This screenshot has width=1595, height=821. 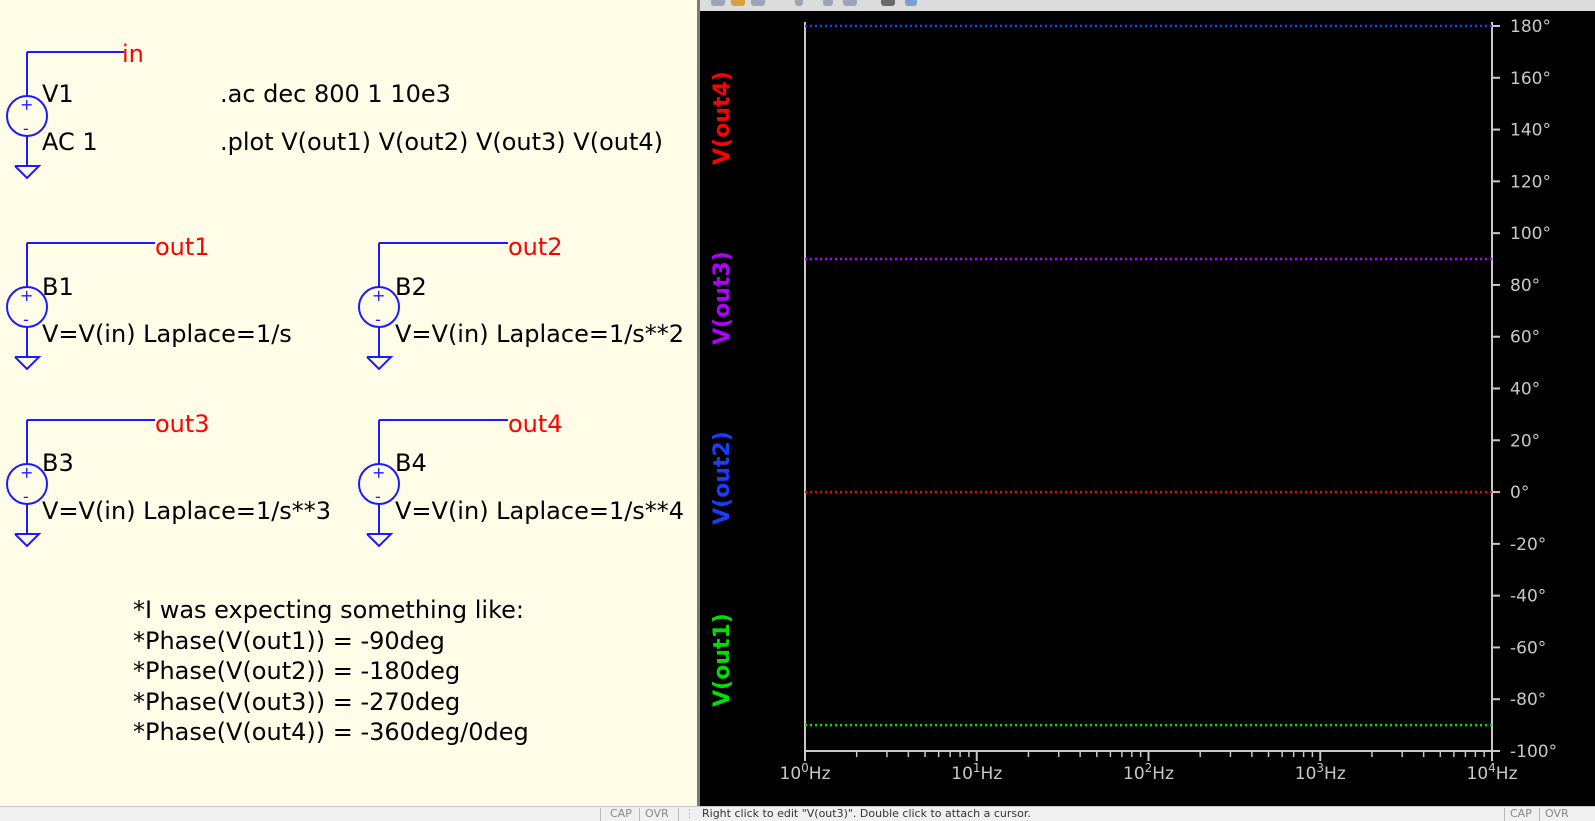 What do you see at coordinates (1320, 772) in the screenshot?
I see `x-tick-label: 103Hz` at bounding box center [1320, 772].